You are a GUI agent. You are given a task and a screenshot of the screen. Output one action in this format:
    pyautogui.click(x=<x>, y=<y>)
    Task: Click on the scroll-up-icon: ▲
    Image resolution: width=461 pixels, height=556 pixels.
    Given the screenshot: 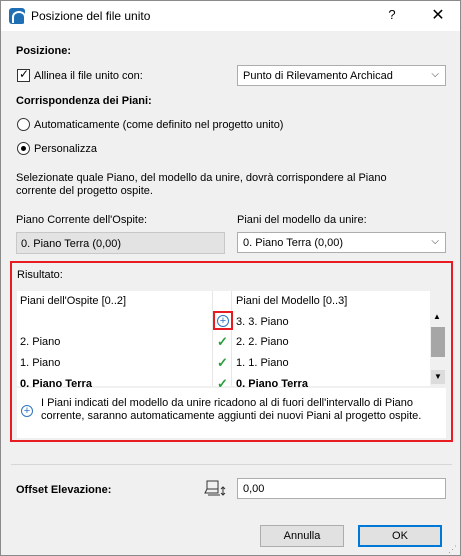 What is the action you would take?
    pyautogui.click(x=437, y=316)
    